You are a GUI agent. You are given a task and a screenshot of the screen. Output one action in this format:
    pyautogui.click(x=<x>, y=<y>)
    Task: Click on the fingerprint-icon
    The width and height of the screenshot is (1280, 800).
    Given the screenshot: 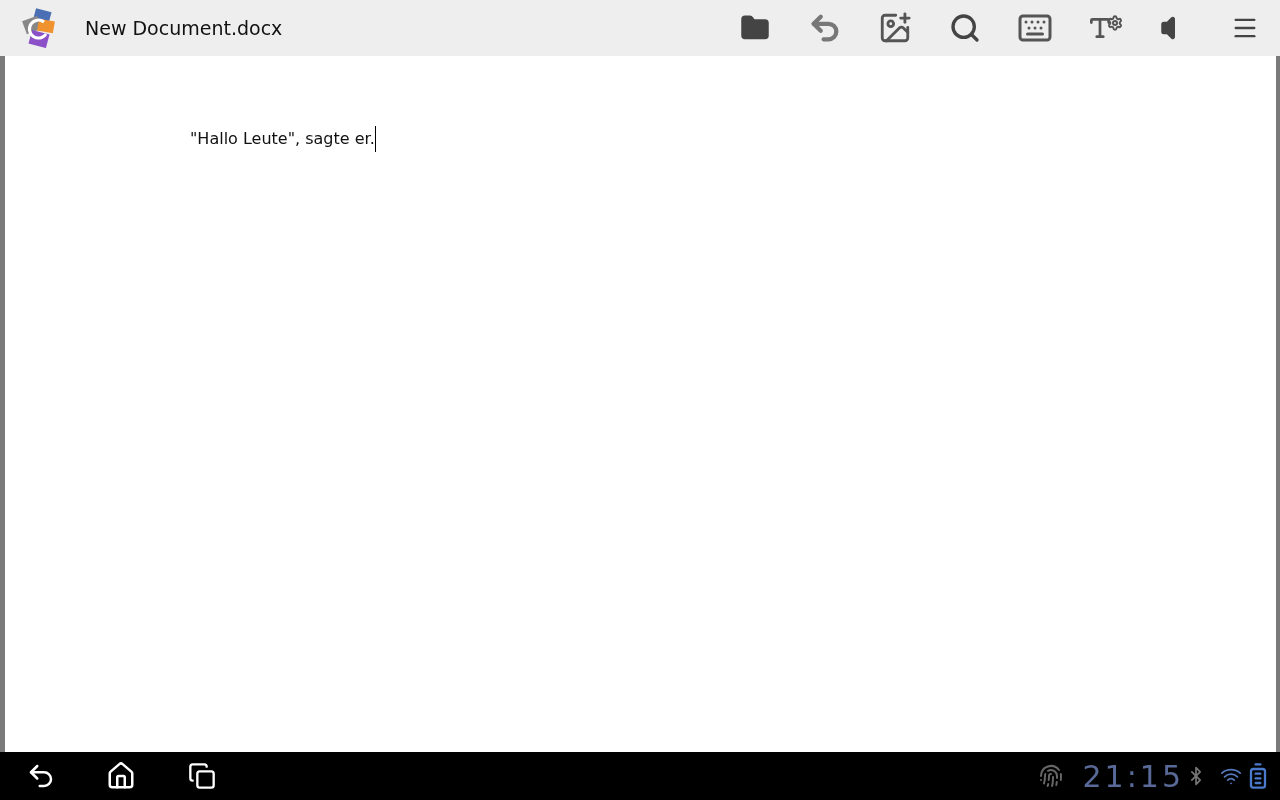 What is the action you would take?
    pyautogui.click(x=1050, y=776)
    